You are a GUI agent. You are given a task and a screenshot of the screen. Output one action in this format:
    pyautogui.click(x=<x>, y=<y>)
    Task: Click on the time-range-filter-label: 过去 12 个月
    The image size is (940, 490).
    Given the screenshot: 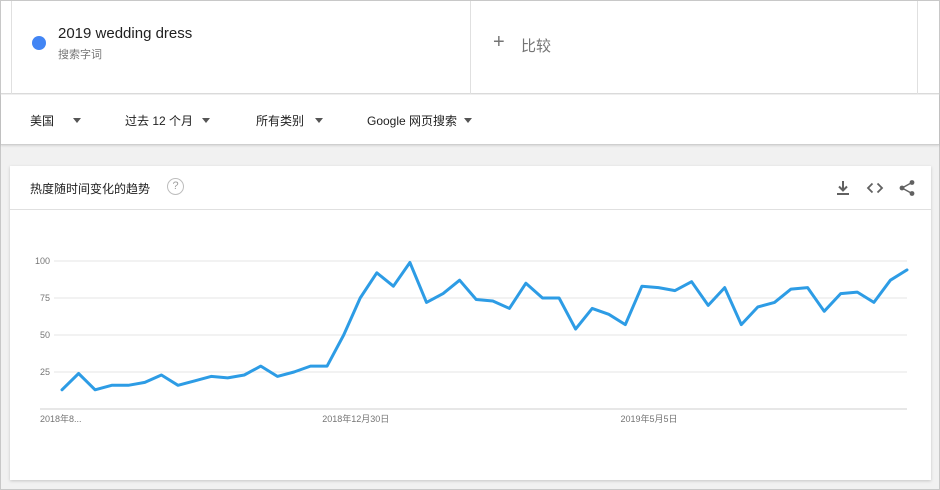 What is the action you would take?
    pyautogui.click(x=159, y=121)
    